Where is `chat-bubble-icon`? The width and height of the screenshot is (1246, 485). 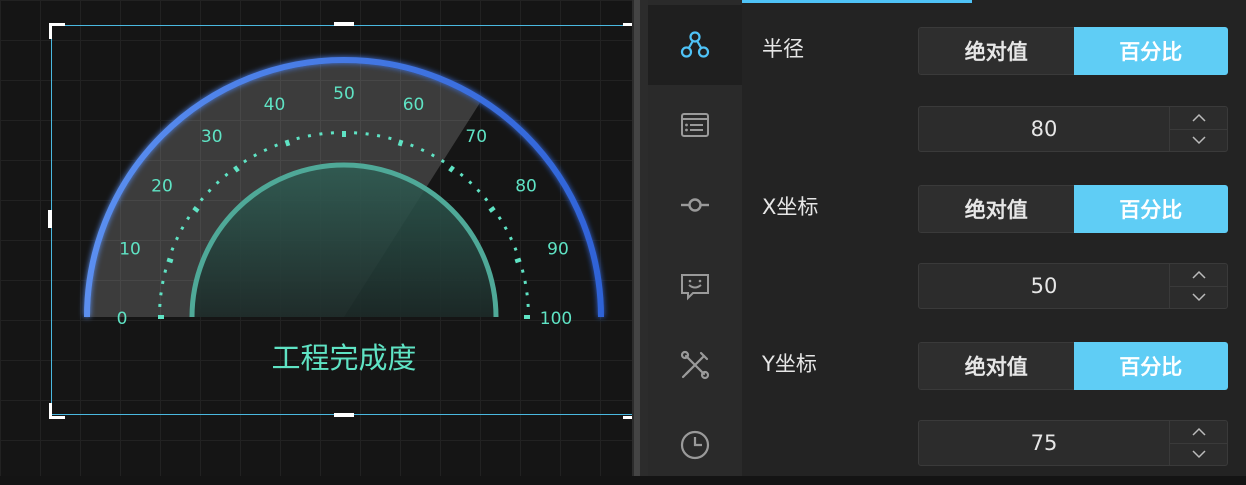 chat-bubble-icon is located at coordinates (695, 285).